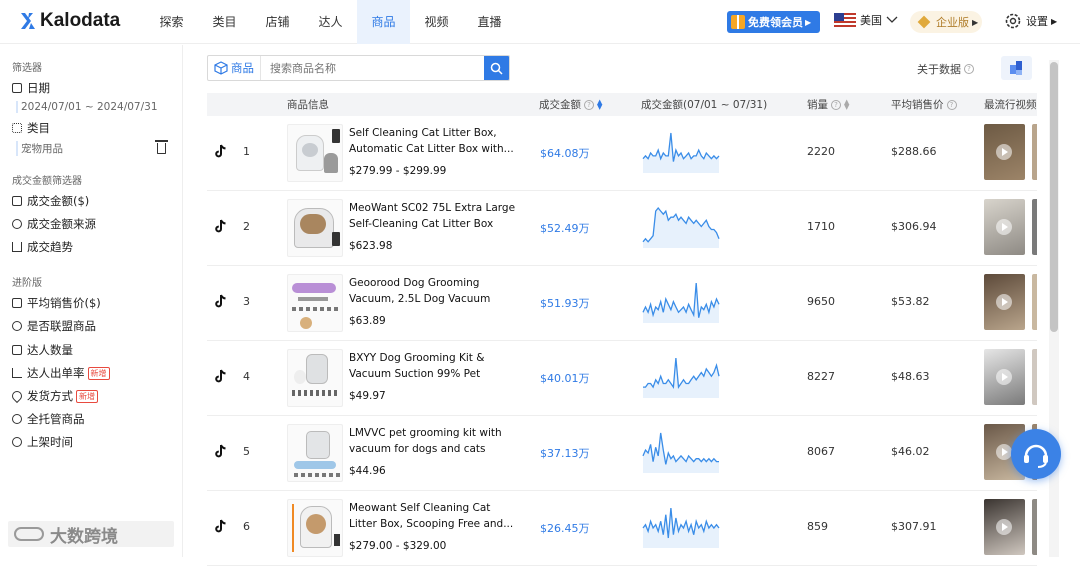 This screenshot has height=566, width=1080. Describe the element at coordinates (80, 20) in the screenshot. I see `app-name: Kalodata` at that location.